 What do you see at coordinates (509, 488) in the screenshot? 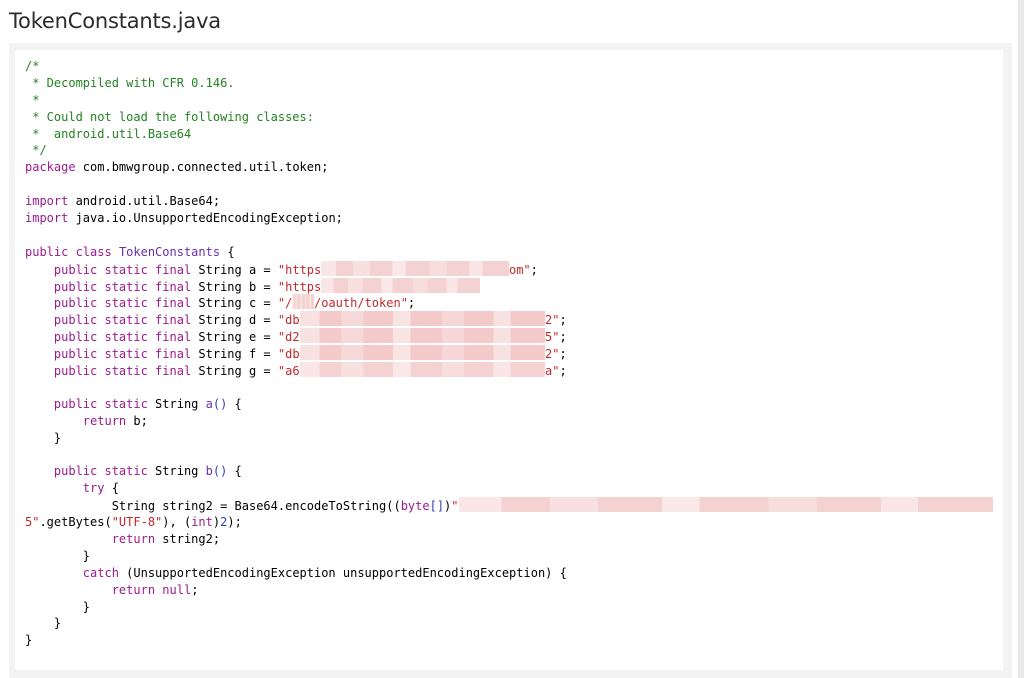
I see `code-line: try {` at bounding box center [509, 488].